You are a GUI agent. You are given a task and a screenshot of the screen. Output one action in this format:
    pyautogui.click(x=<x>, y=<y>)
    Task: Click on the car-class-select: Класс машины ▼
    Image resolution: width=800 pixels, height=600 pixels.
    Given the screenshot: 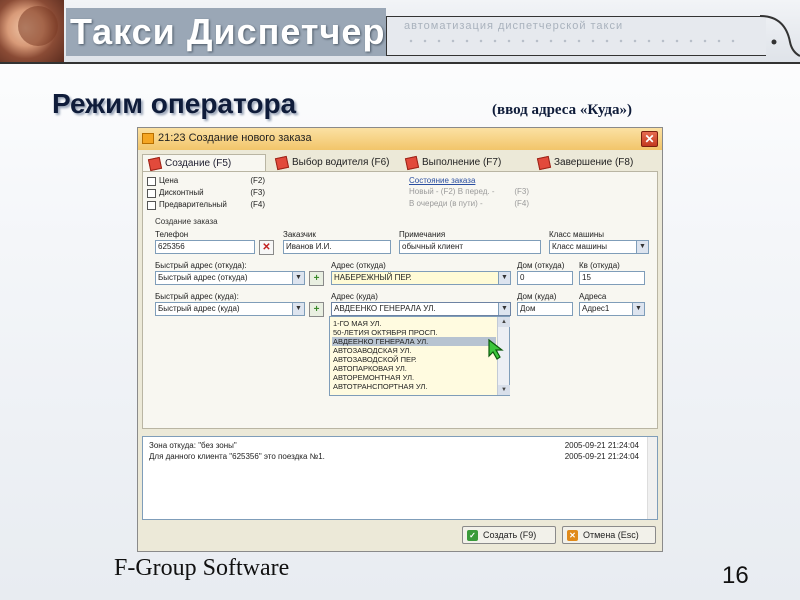 What is the action you would take?
    pyautogui.click(x=599, y=247)
    